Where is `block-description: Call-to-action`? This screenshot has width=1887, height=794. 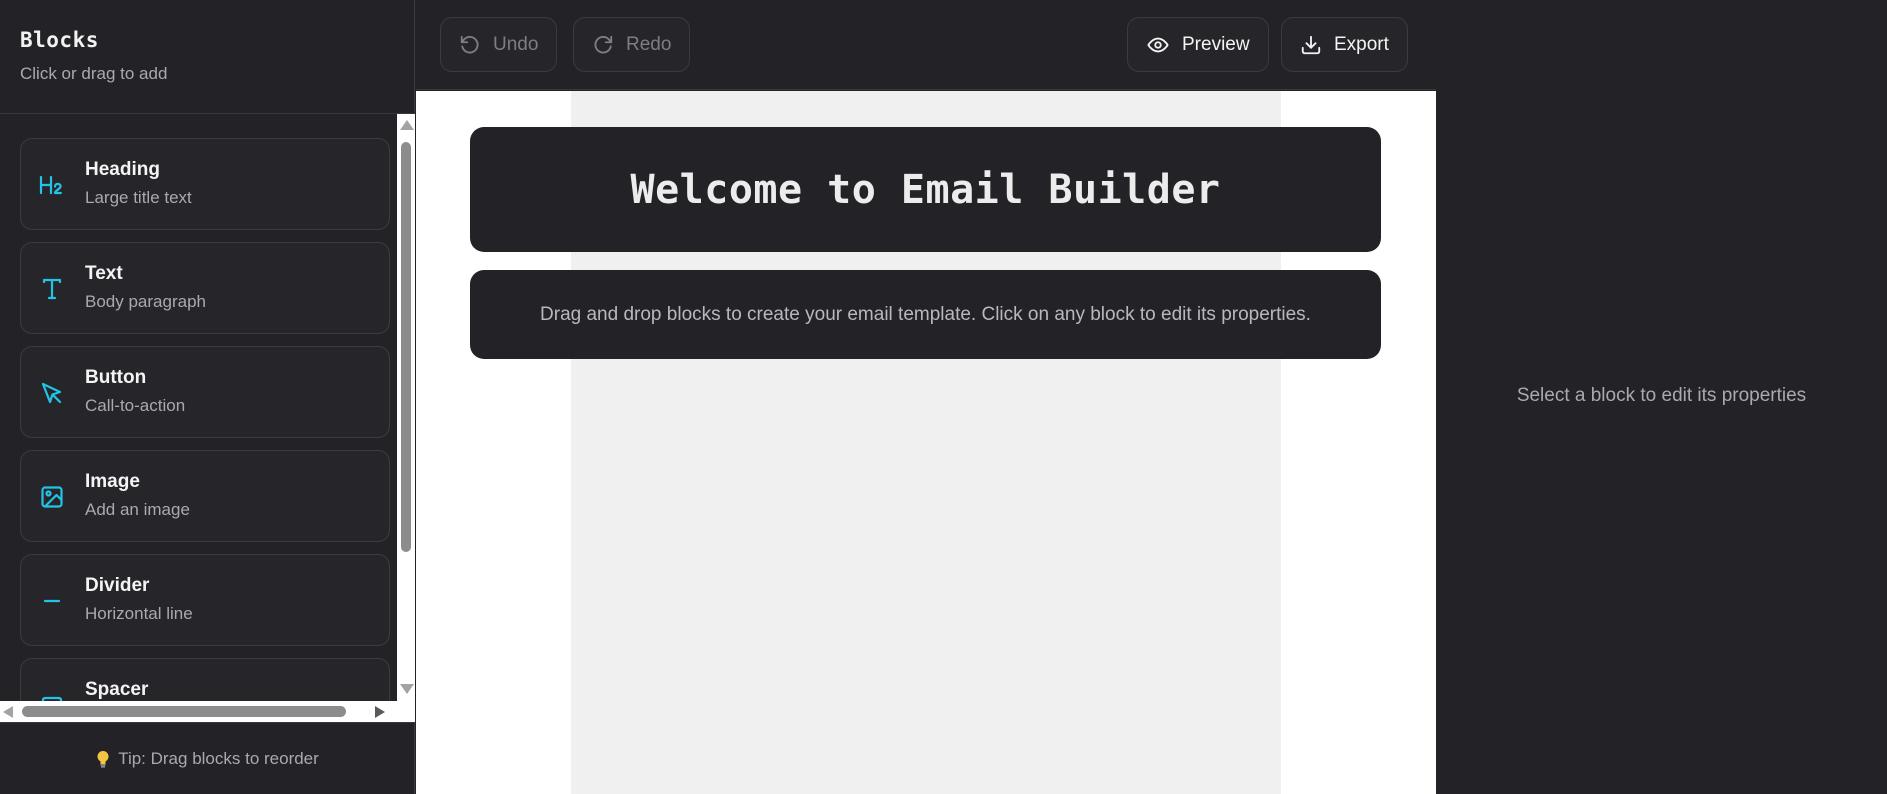 block-description: Call-to-action is located at coordinates (135, 405).